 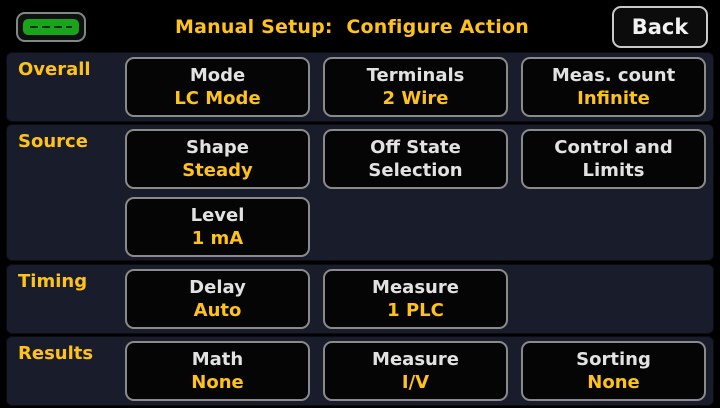 I want to click on meas-count-button: Meas. count Infinite, so click(x=613, y=87).